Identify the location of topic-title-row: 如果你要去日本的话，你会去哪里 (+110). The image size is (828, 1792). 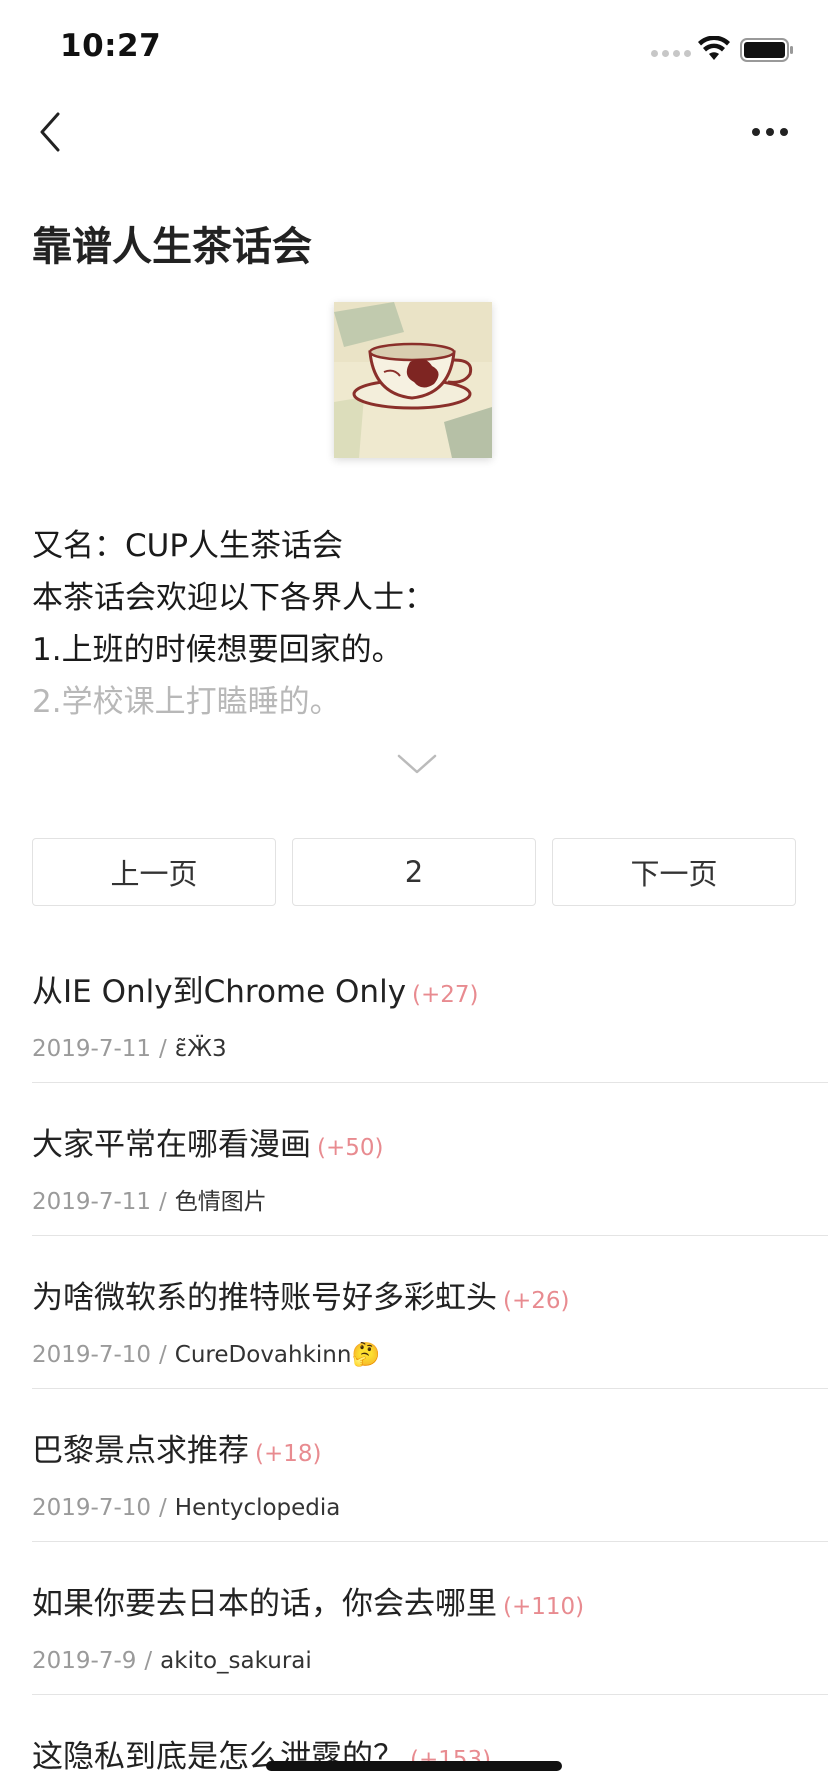
(430, 1605).